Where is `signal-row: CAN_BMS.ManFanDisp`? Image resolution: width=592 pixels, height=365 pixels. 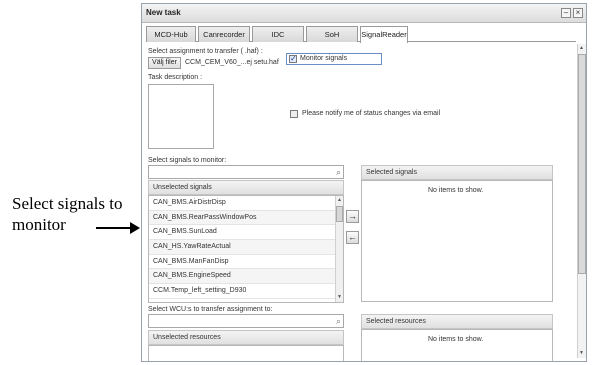 signal-row: CAN_BMS.ManFanDisp is located at coordinates (246, 262).